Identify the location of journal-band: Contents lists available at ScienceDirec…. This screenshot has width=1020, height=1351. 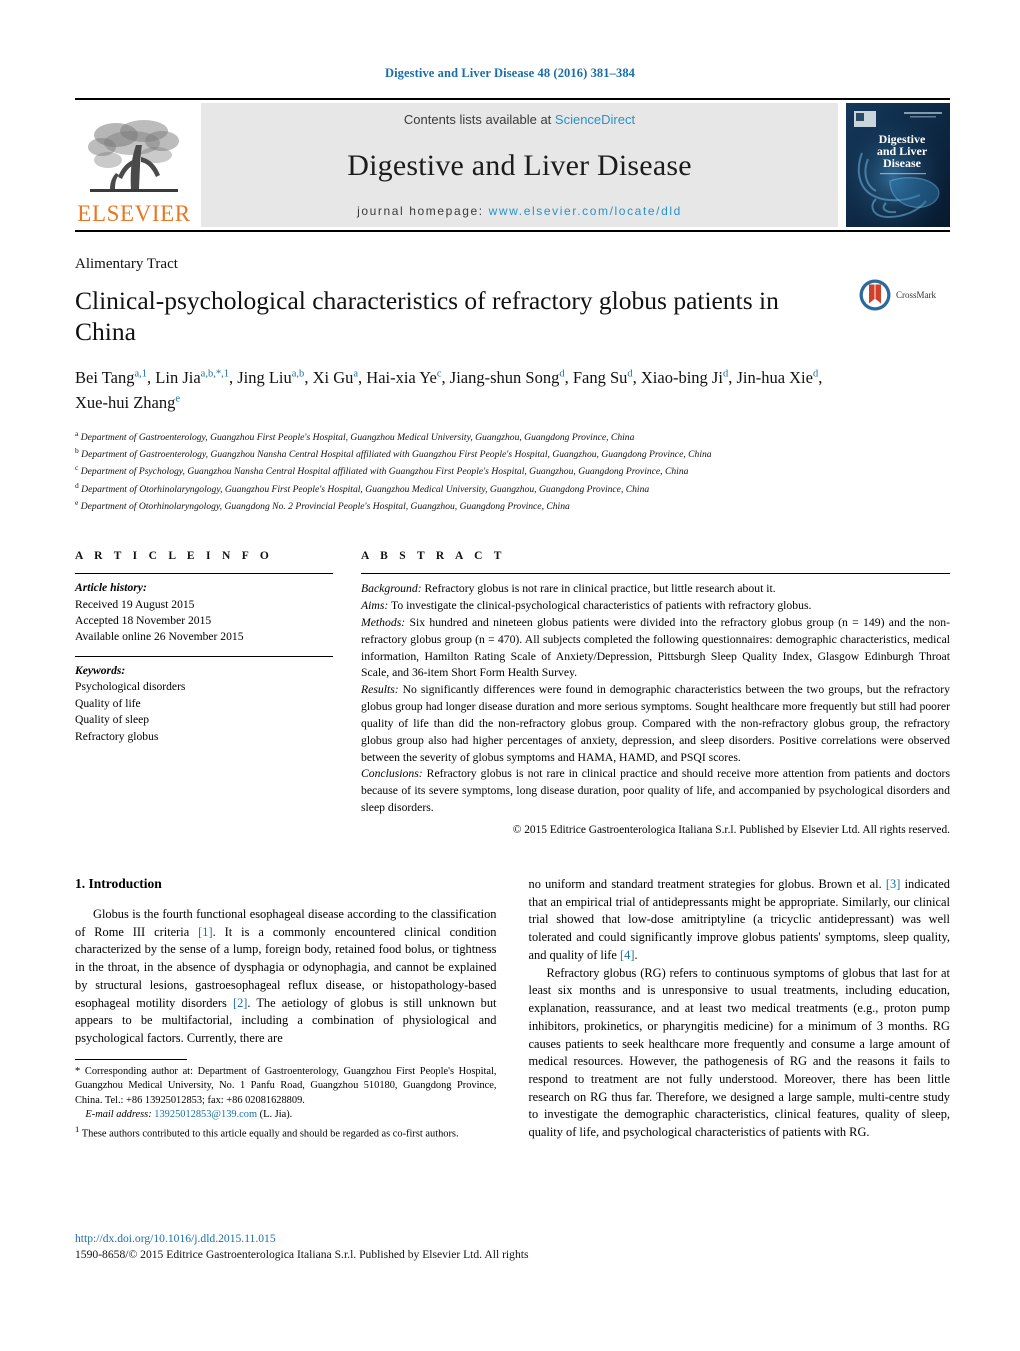
(519, 165).